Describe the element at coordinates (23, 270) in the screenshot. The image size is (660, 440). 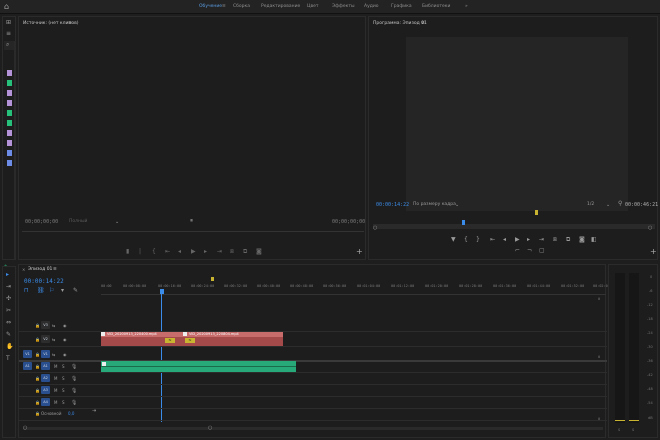
I see `close-icon: ×` at that location.